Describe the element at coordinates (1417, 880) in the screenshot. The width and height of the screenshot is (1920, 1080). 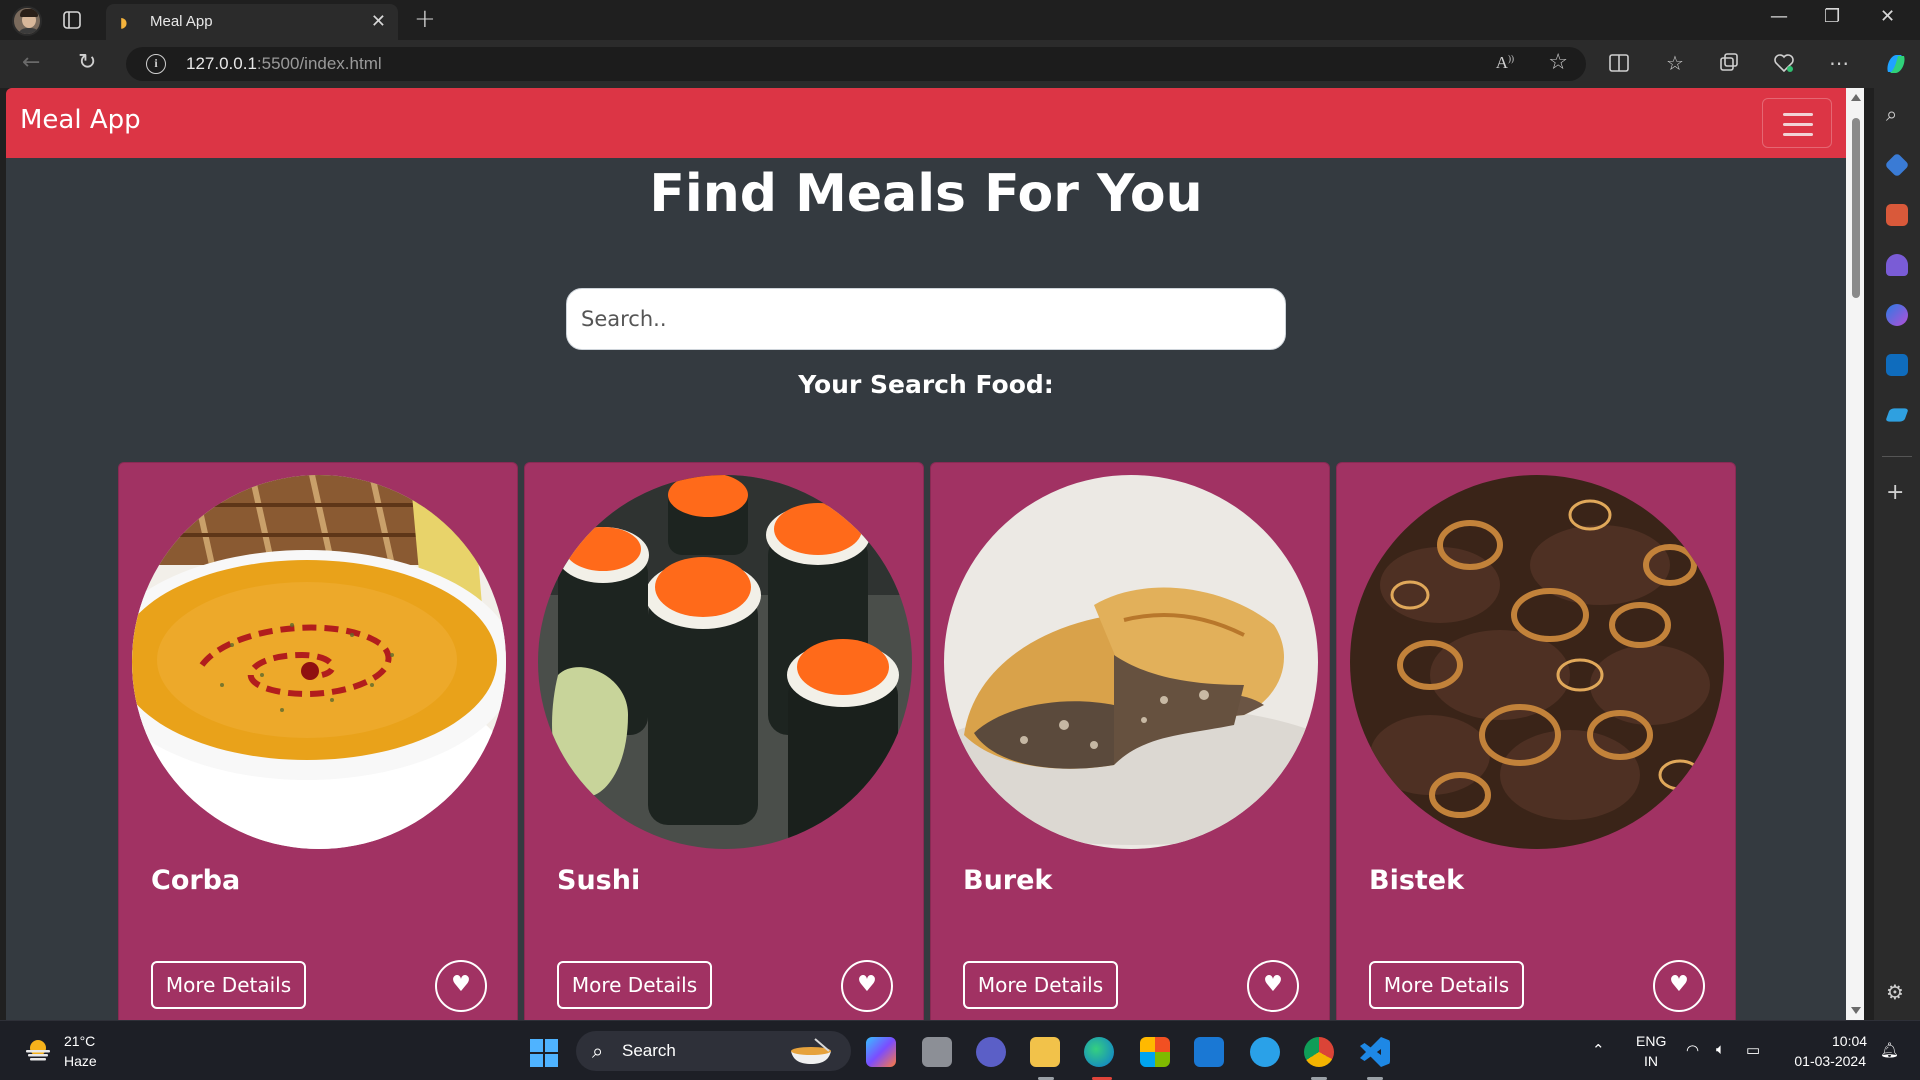
I see `meal-name: Bistek` at that location.